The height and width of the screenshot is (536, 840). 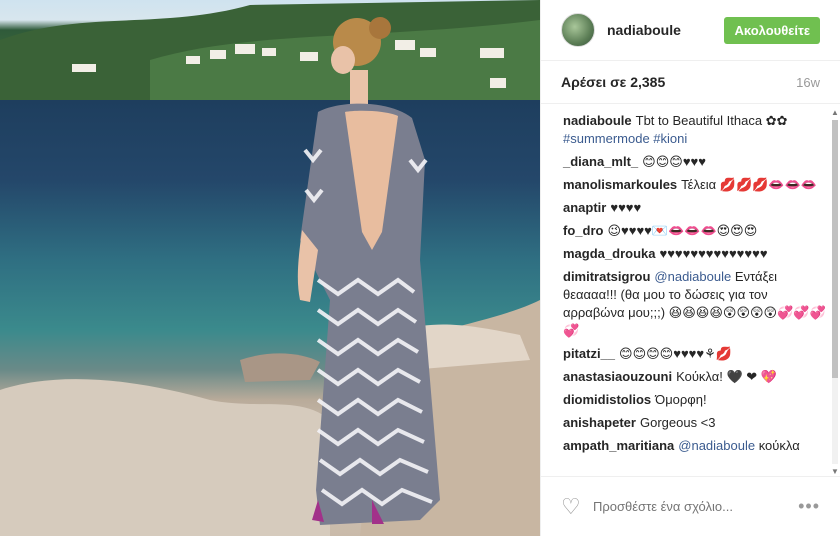 What do you see at coordinates (597, 120) in the screenshot?
I see `comment-username: nadiaboule` at bounding box center [597, 120].